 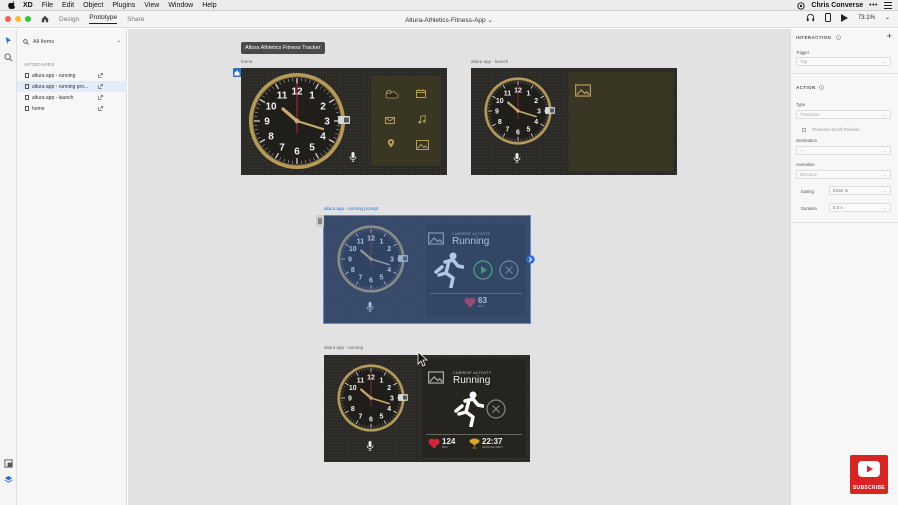 What do you see at coordinates (810, 17) in the screenshot?
I see `headphones-icon` at bounding box center [810, 17].